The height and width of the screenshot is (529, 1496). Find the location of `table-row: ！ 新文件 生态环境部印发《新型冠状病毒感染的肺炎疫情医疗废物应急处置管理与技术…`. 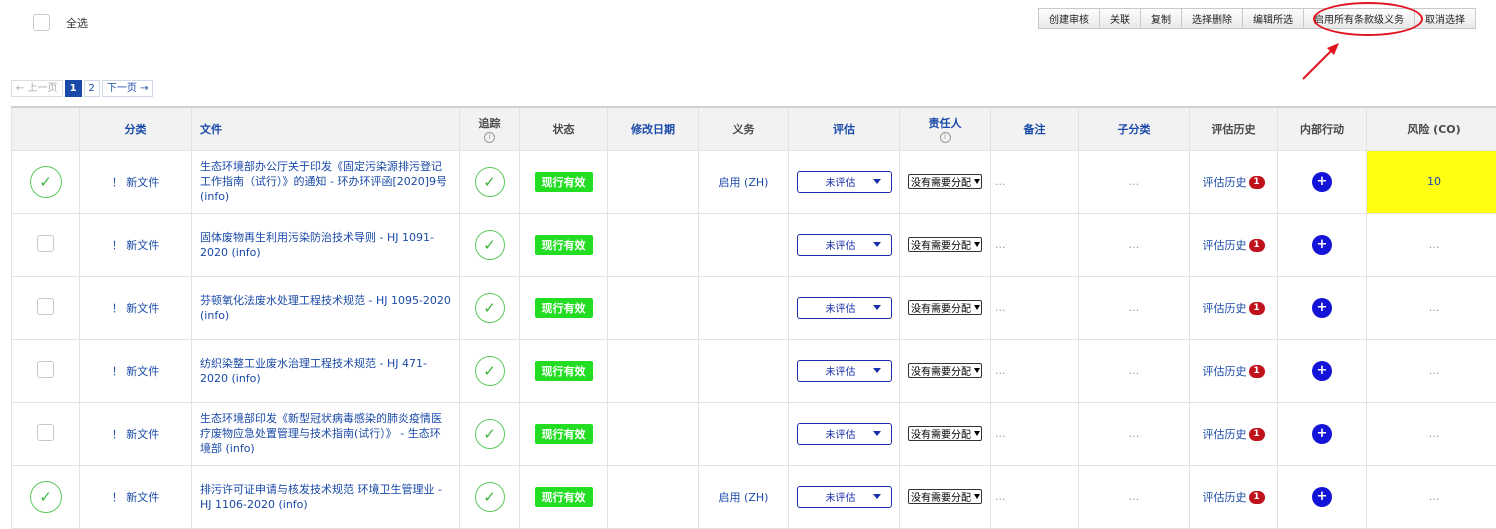

table-row: ！ 新文件 生态环境部印发《新型冠状病毒感染的肺炎疫情医疗废物应急处置管理与技术… is located at coordinates (754, 433).